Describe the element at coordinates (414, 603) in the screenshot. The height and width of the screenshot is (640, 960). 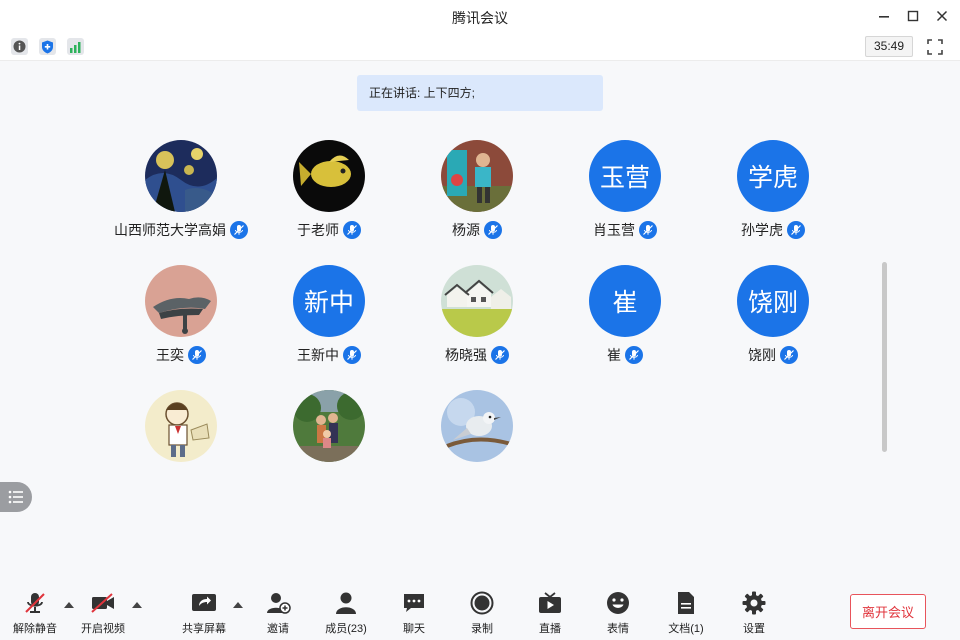
I see `chat-icon` at that location.